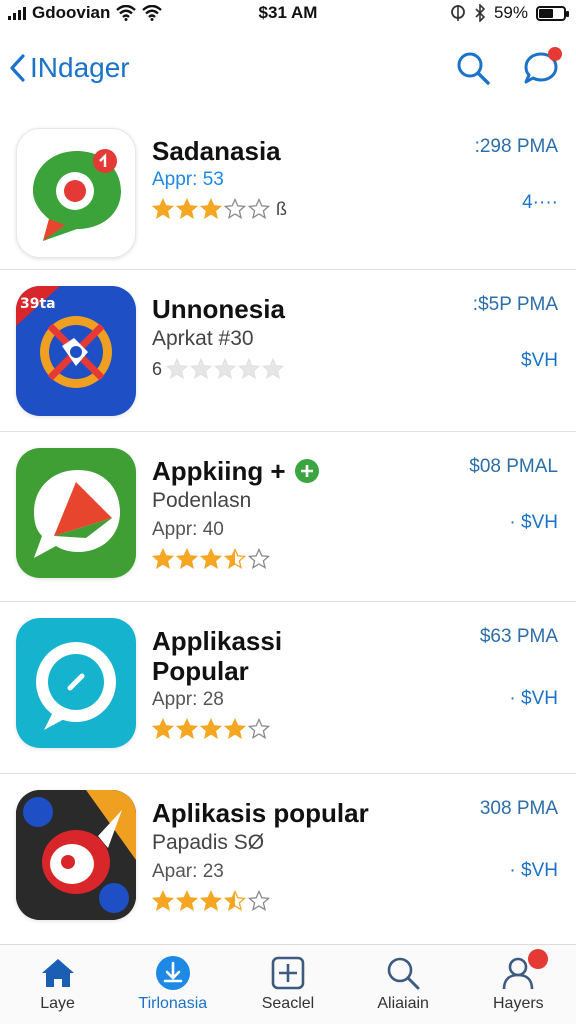 The width and height of the screenshot is (576, 1024). Describe the element at coordinates (71, 12) in the screenshot. I see `carrier-label: Gdoovian` at that location.